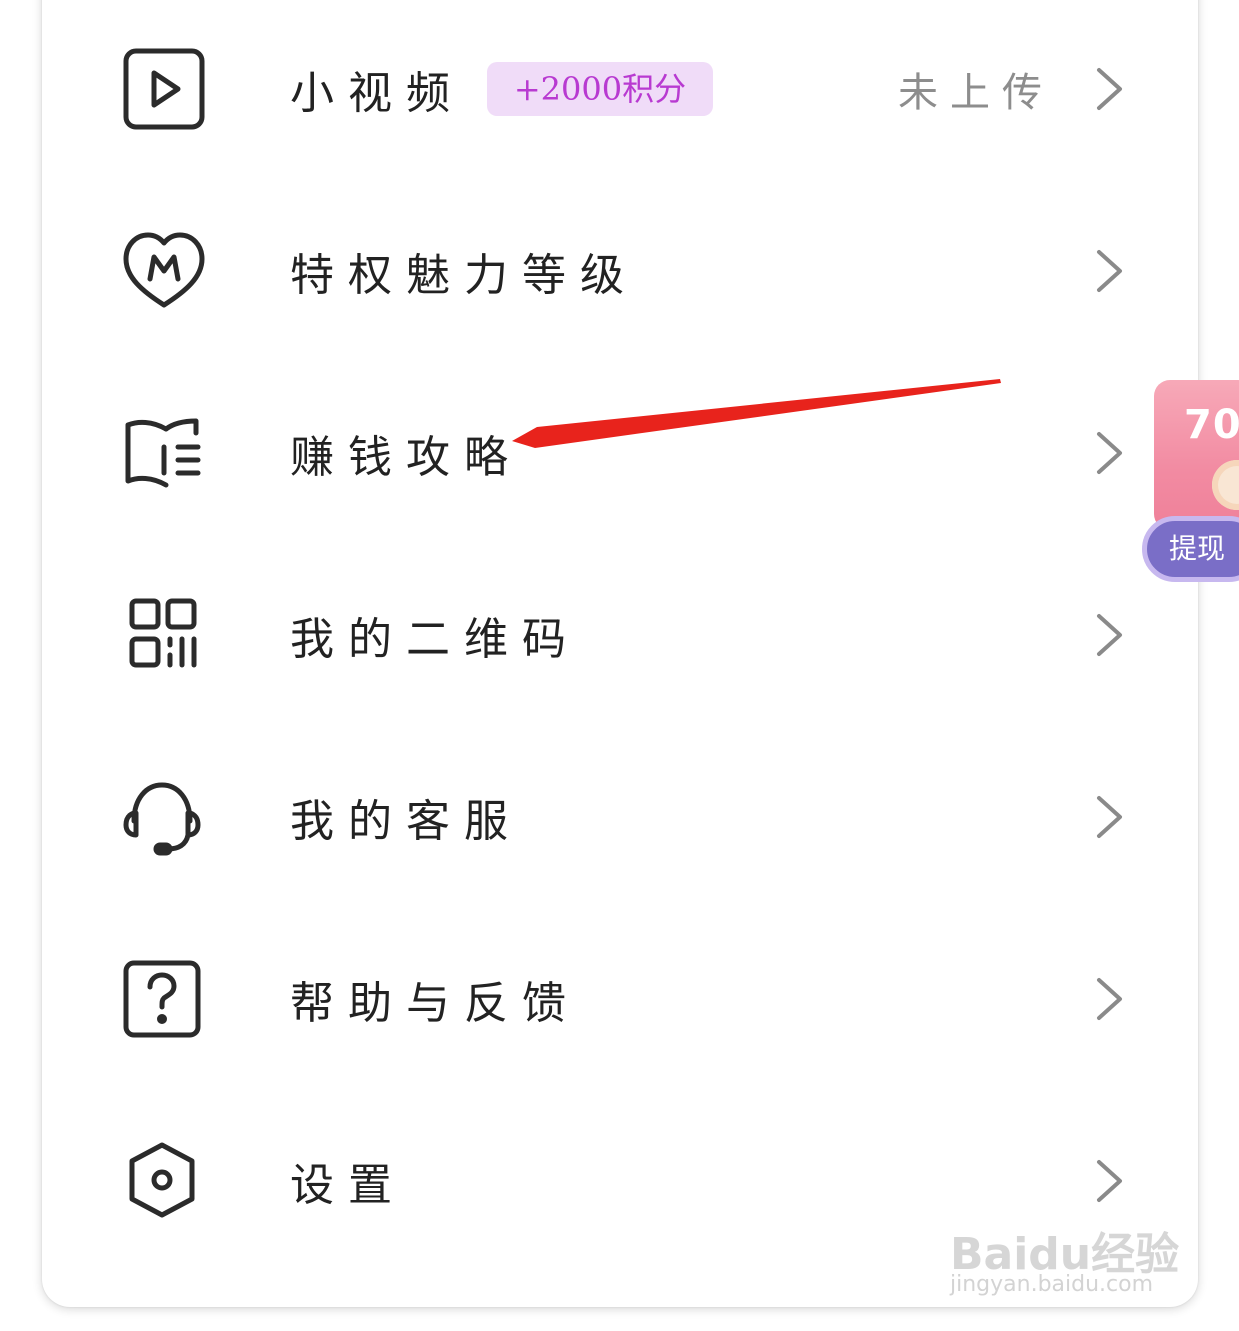 The image size is (1239, 1331). I want to click on settings-hexagon-icon, so click(164, 1181).